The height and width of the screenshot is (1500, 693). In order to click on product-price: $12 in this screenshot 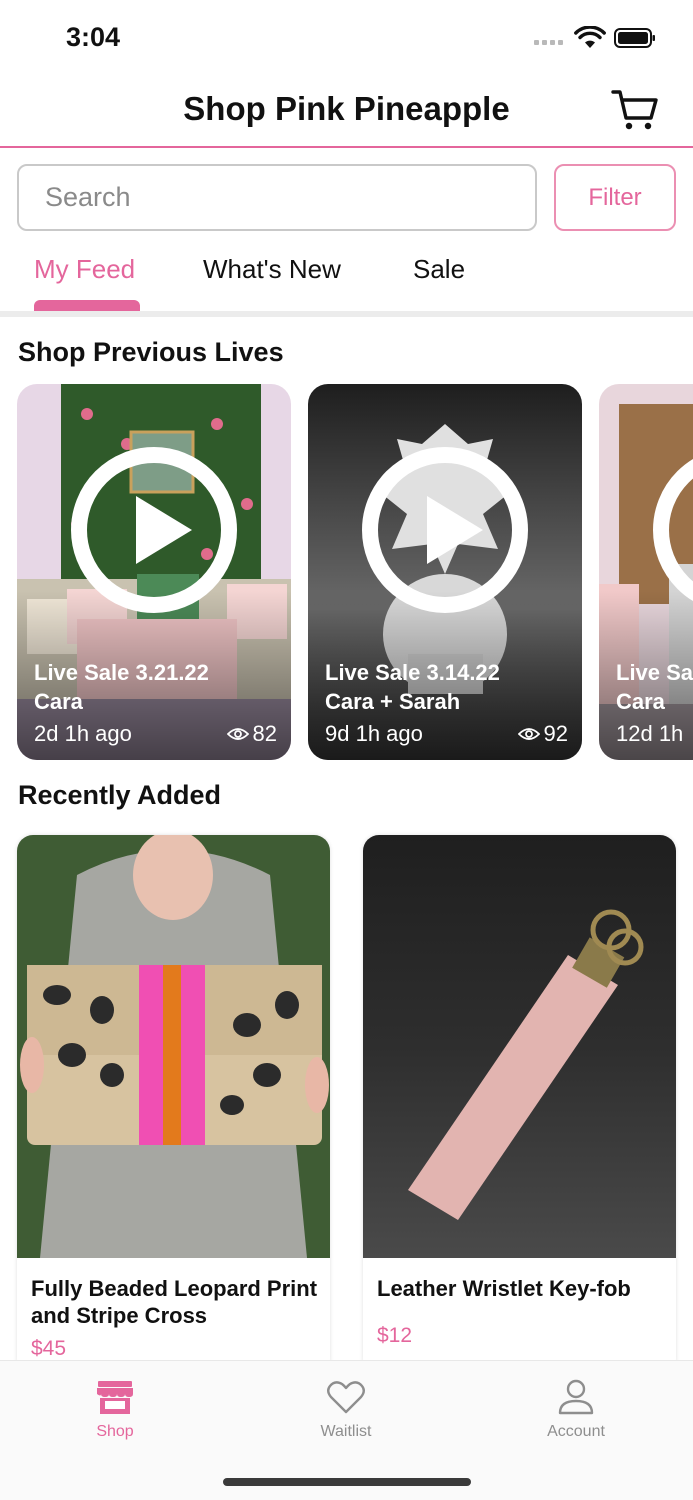, I will do `click(395, 1335)`.